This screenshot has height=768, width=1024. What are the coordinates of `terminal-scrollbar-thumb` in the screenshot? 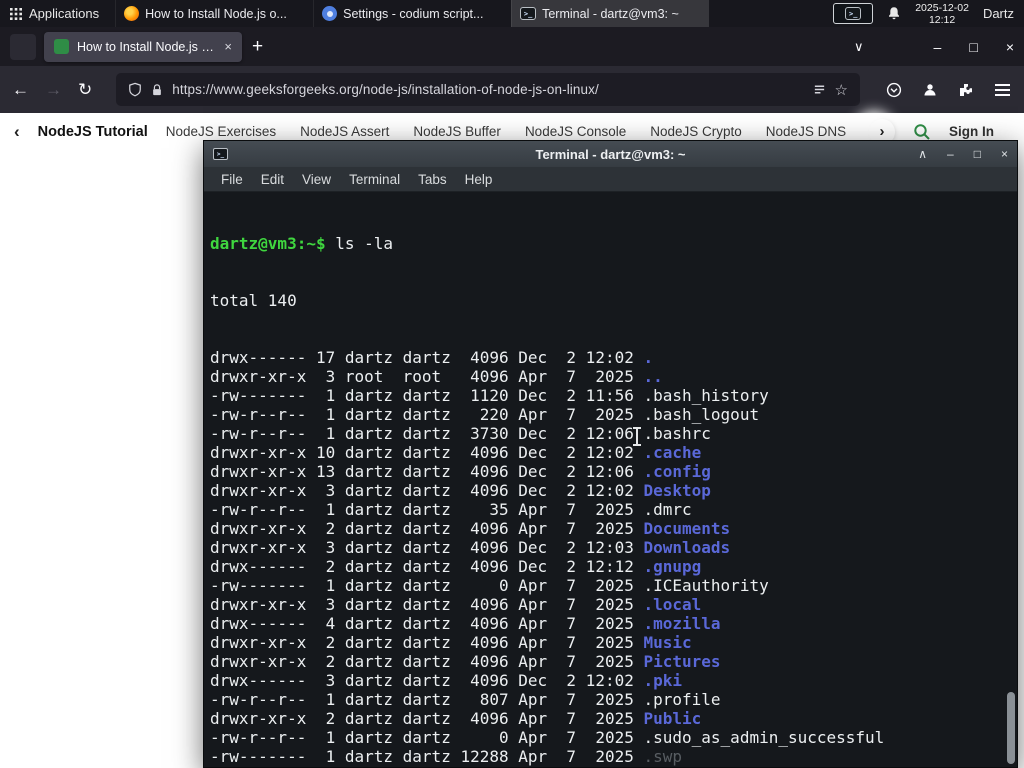 It's located at (1011, 728).